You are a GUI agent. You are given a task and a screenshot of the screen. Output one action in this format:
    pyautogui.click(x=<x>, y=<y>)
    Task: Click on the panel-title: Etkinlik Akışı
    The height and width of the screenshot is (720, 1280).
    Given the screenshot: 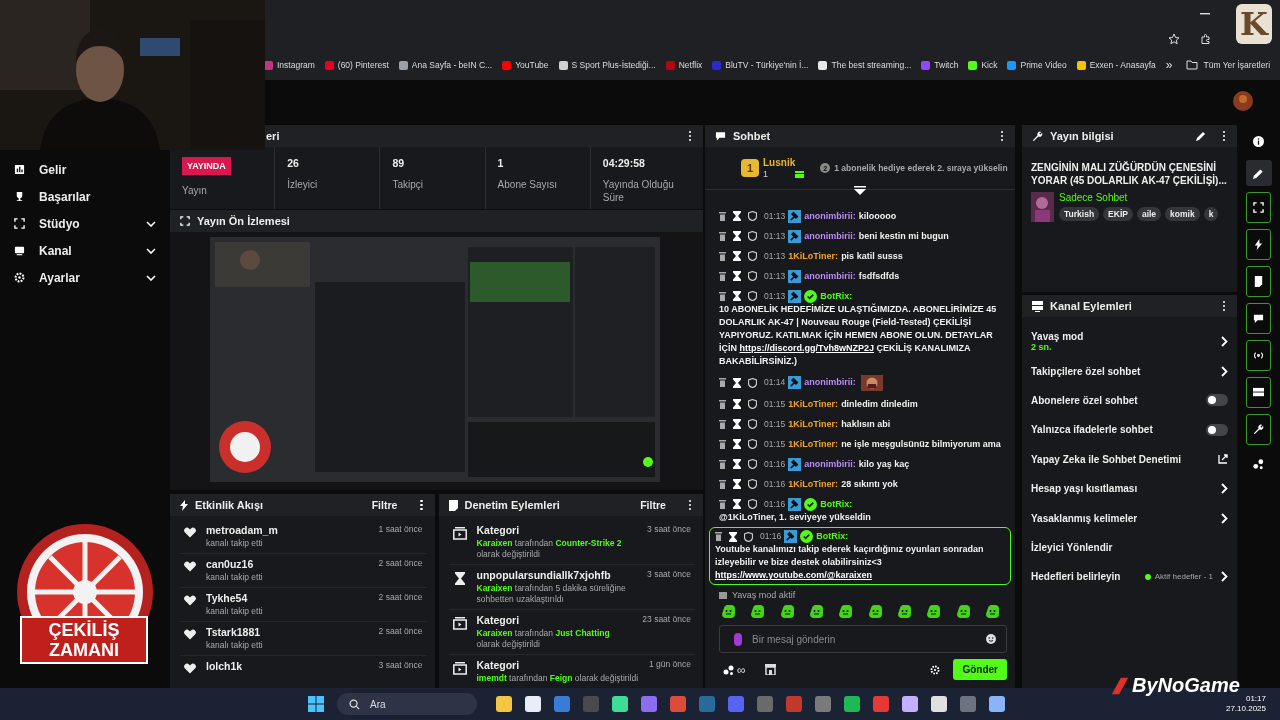 What is the action you would take?
    pyautogui.click(x=229, y=505)
    